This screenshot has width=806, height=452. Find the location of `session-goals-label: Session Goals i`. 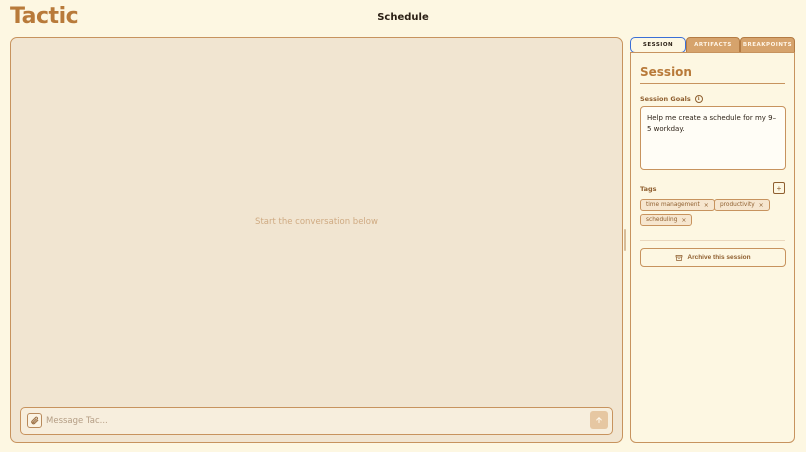

session-goals-label: Session Goals i is located at coordinates (671, 99).